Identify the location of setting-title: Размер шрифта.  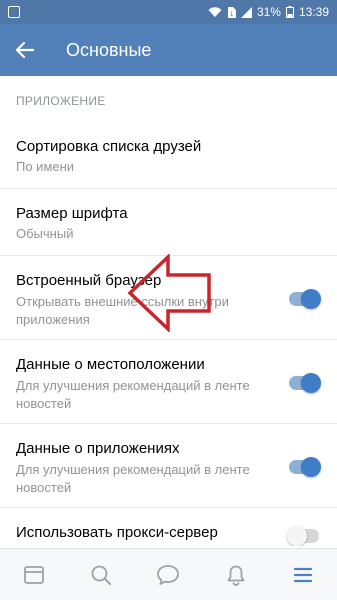
(72, 213).